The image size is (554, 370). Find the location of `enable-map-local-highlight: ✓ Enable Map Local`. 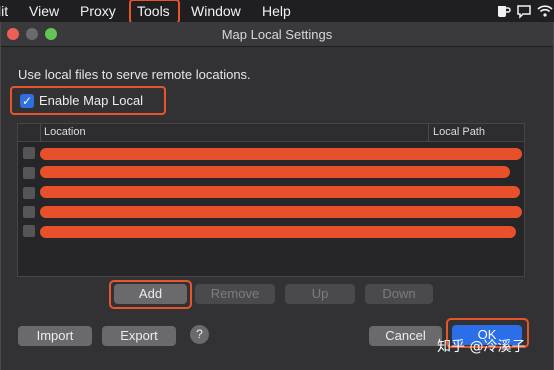

enable-map-local-highlight: ✓ Enable Map Local is located at coordinates (88, 100).